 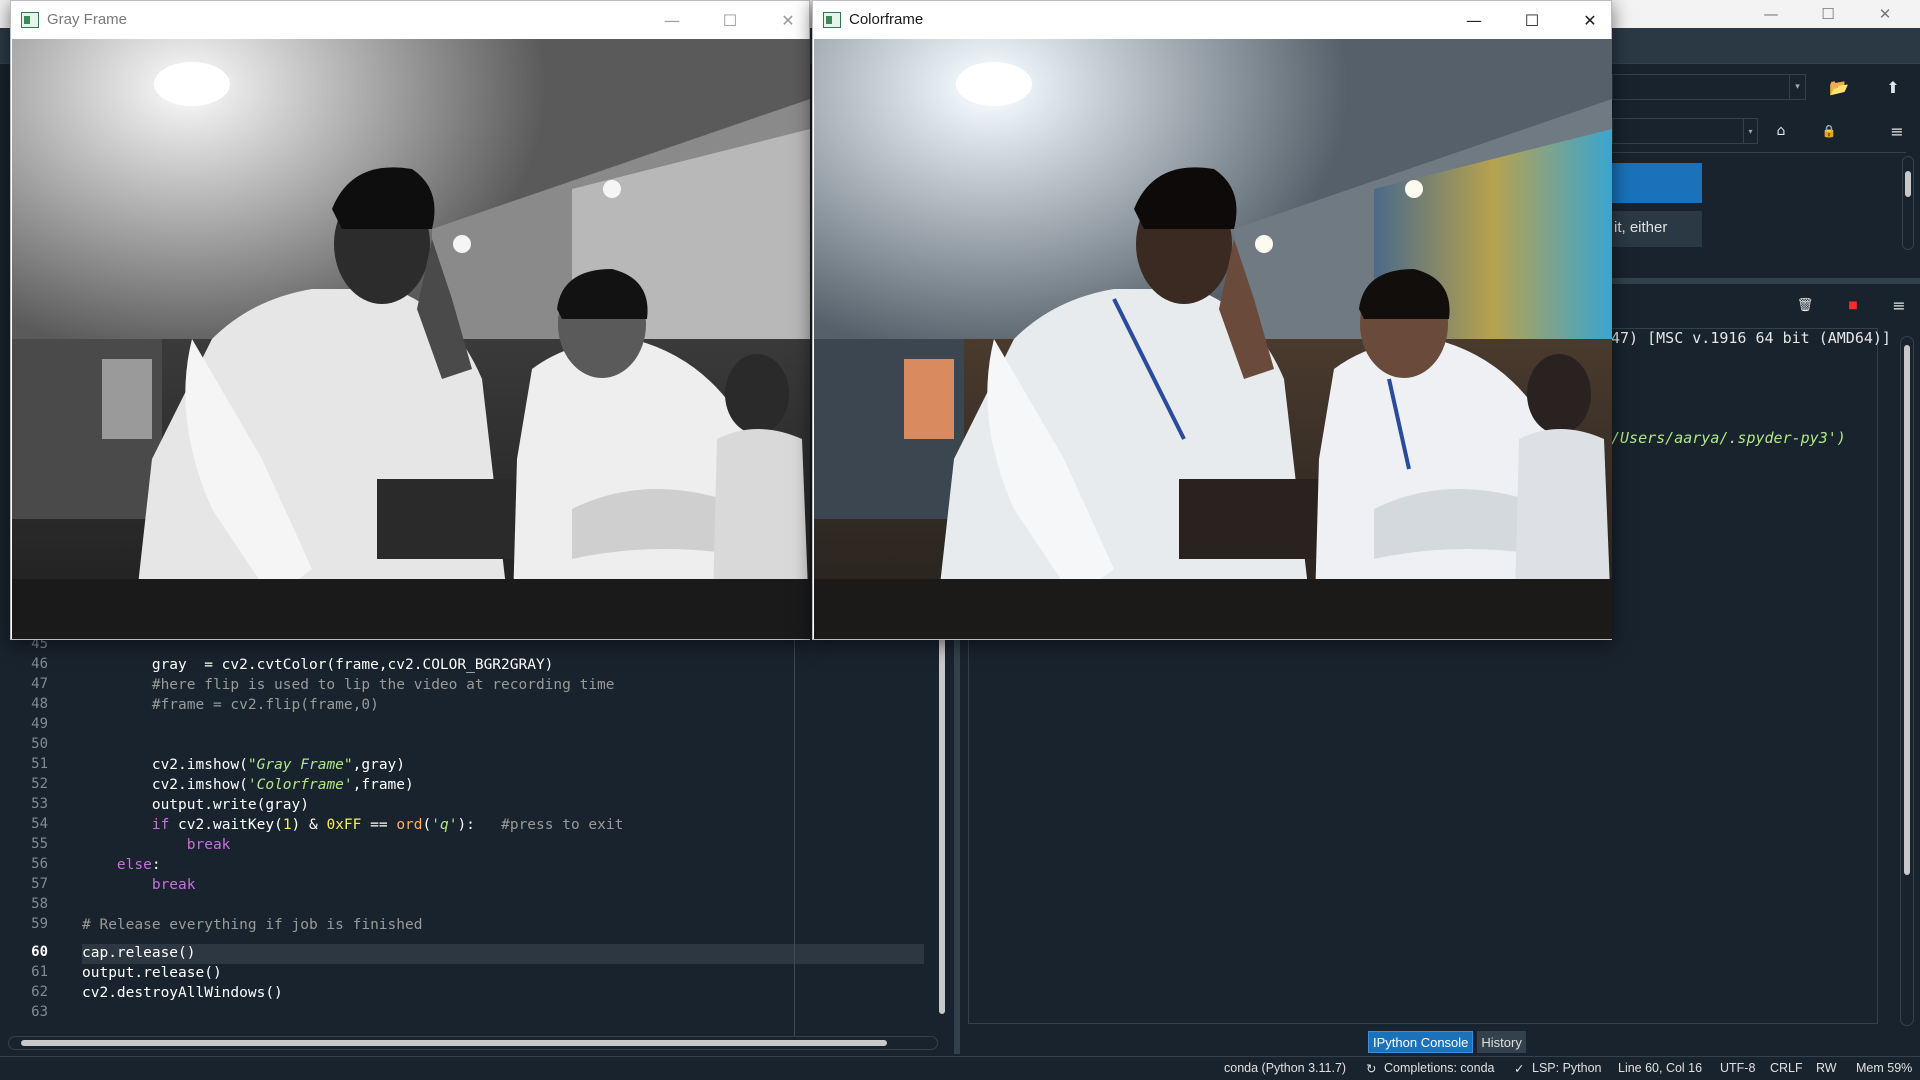 I want to click on help-lock-button: 🔒, so click(x=1829, y=131).